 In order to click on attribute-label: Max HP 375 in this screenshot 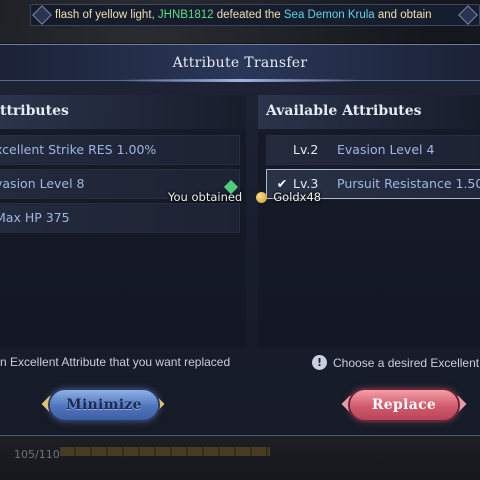, I will do `click(35, 217)`.